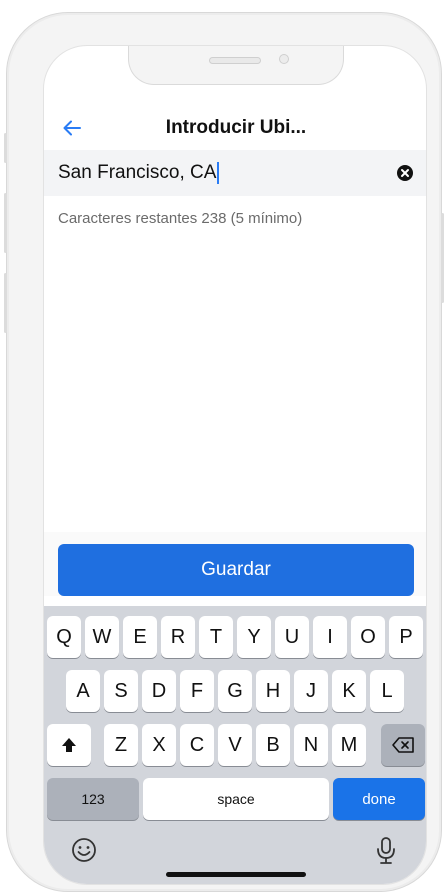  I want to click on space-key: space, so click(236, 799).